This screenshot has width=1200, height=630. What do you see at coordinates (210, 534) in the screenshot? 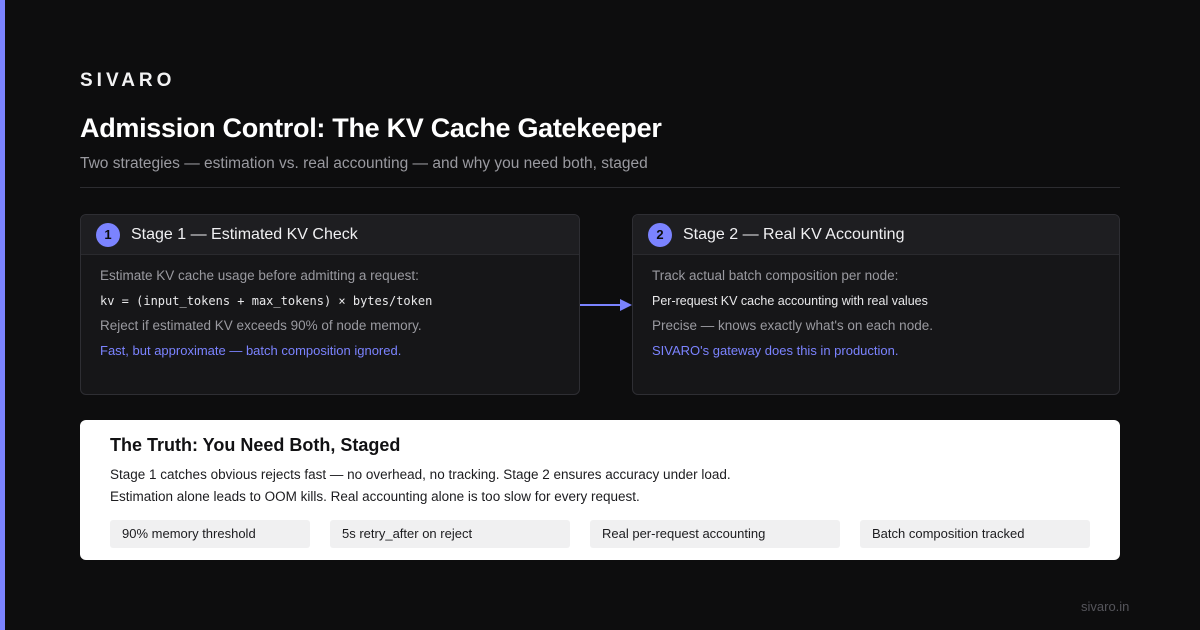
I see `chip-memory-threshold: 90% memory threshold` at bounding box center [210, 534].